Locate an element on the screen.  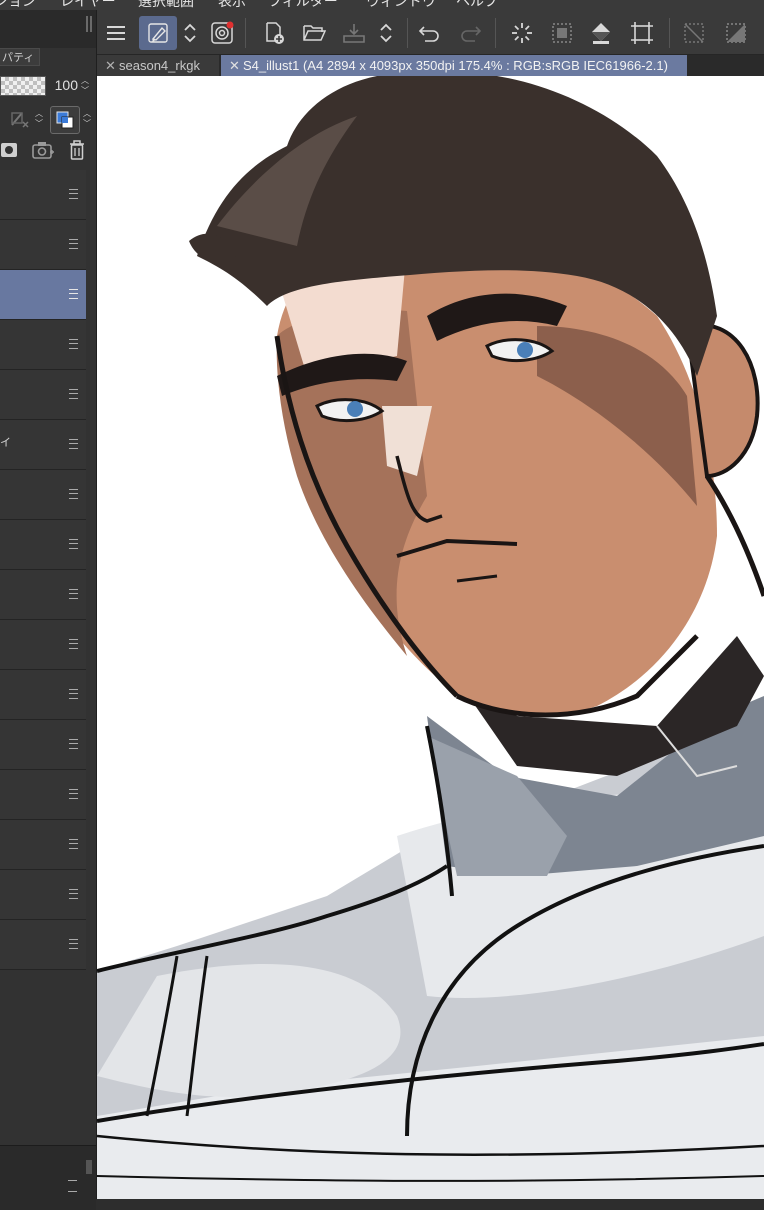
layer-row: イ is located at coordinates (43, 445).